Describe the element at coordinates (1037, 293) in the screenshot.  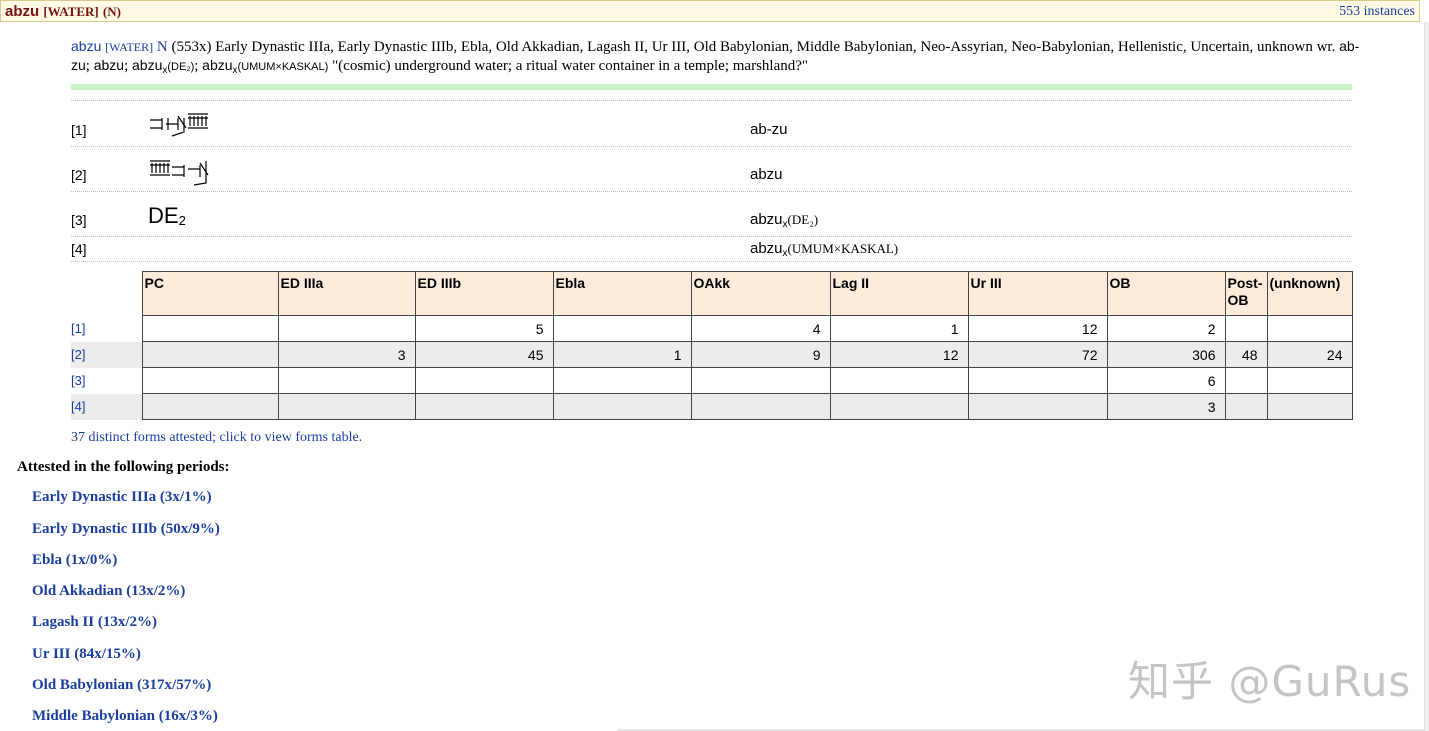
I see `column-header: Ur III` at that location.